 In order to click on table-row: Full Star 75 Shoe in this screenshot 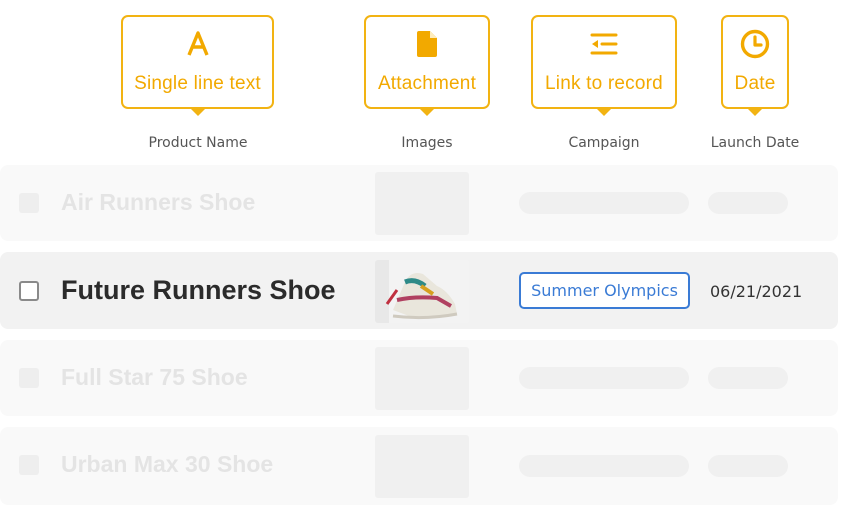, I will do `click(419, 378)`.